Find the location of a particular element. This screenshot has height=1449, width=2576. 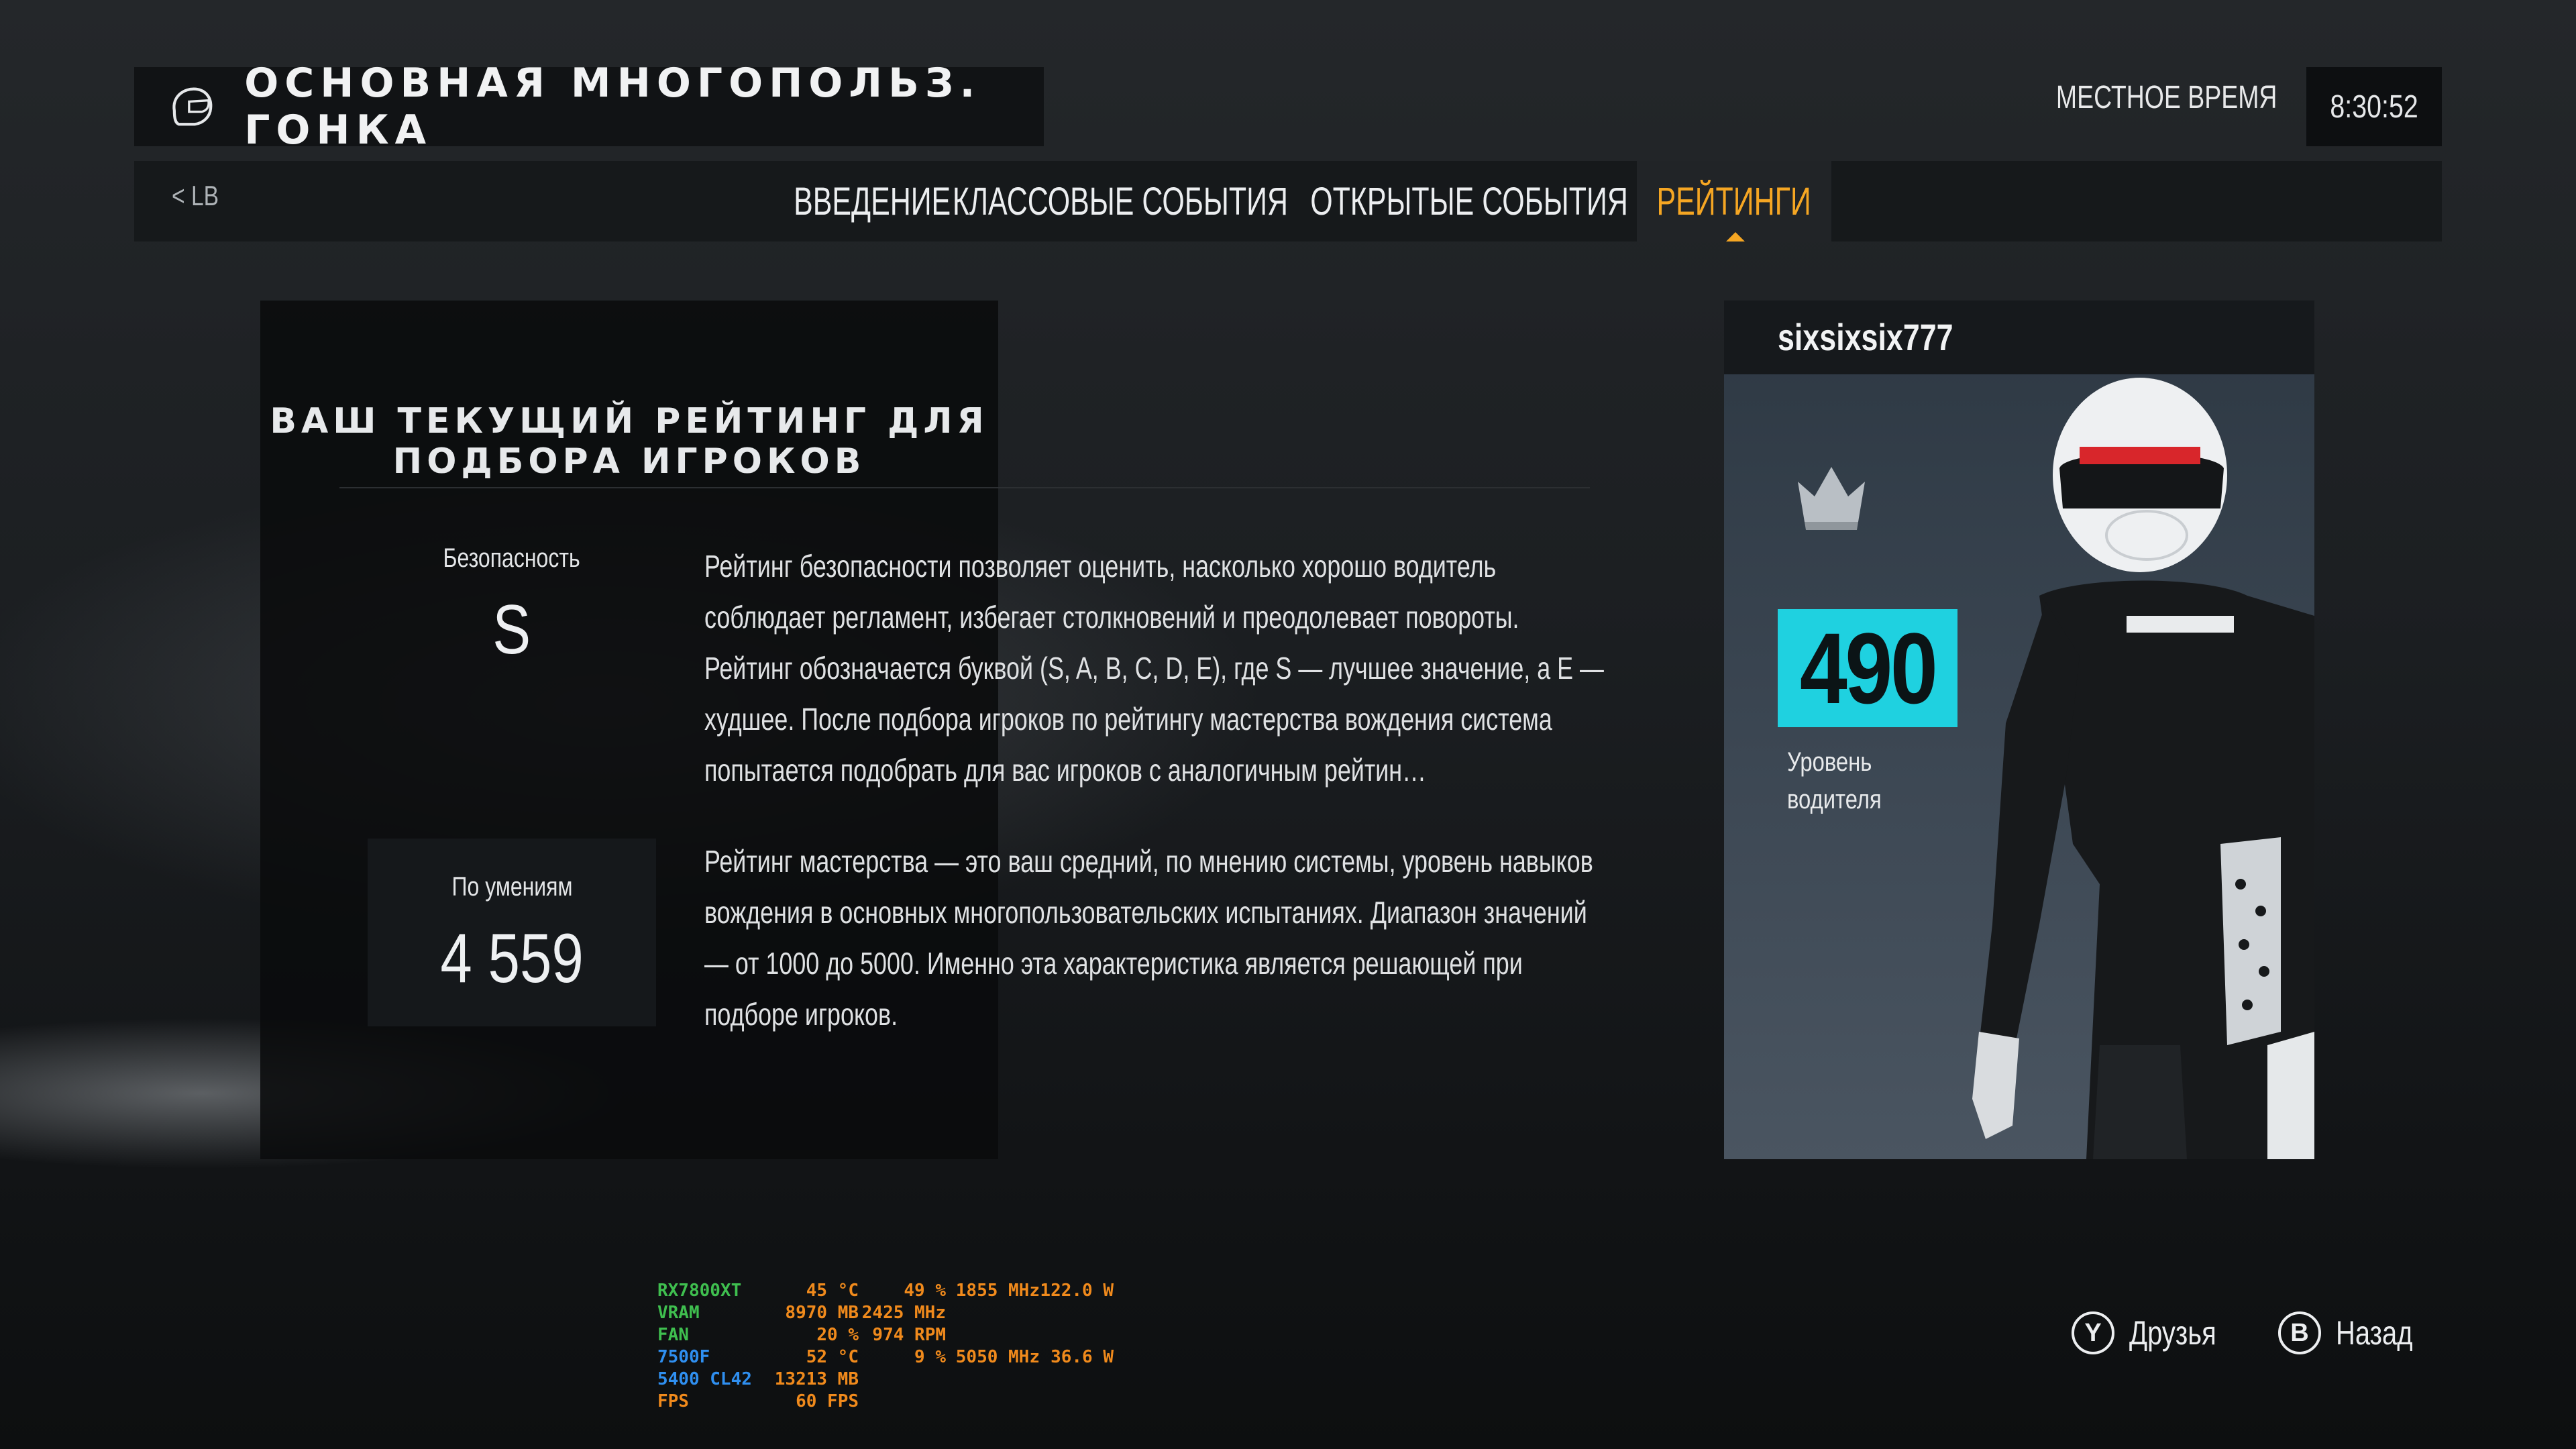

tab-open-events-label: ОТКРЫТЫЕ СОБЫТИЯ is located at coordinates (1469, 201).